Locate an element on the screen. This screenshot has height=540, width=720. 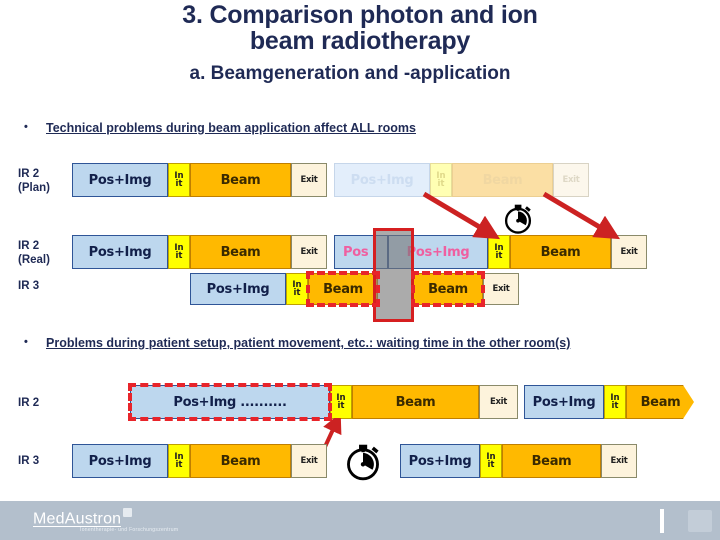
block-pos-r4b: Pos+Img is located at coordinates (564, 402).